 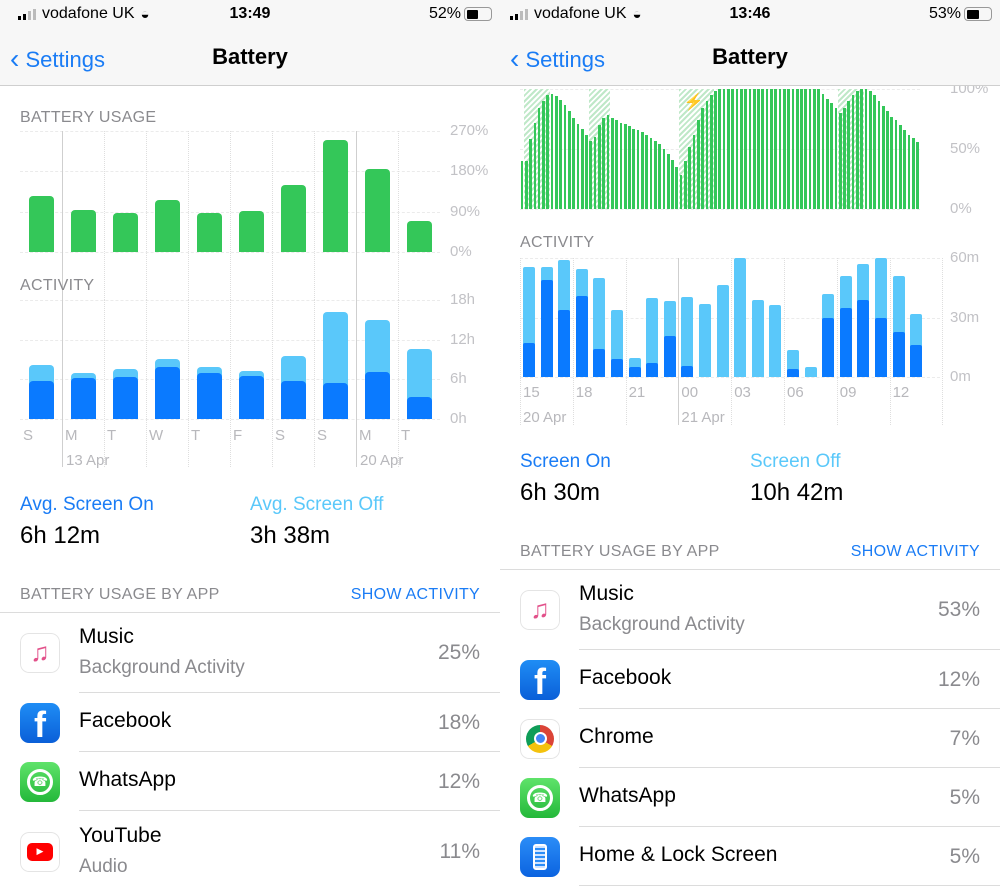 I want to click on avg-screen-off-label: Avg. Screen Off, so click(x=317, y=504).